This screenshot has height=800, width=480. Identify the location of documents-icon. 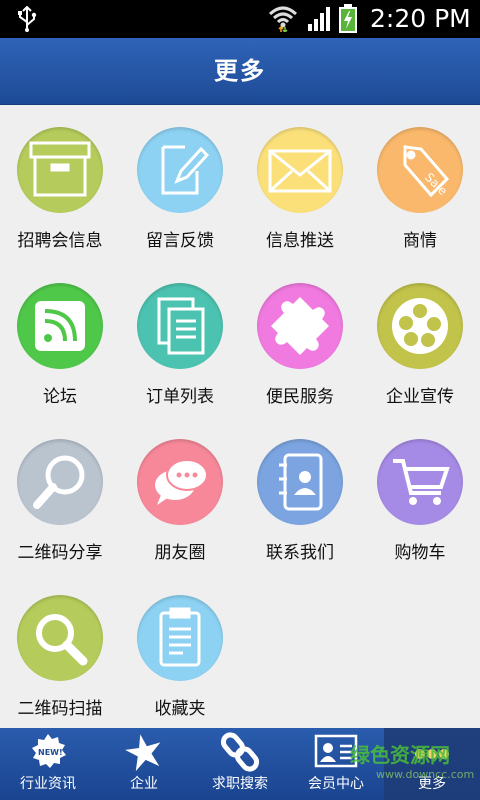
(180, 326).